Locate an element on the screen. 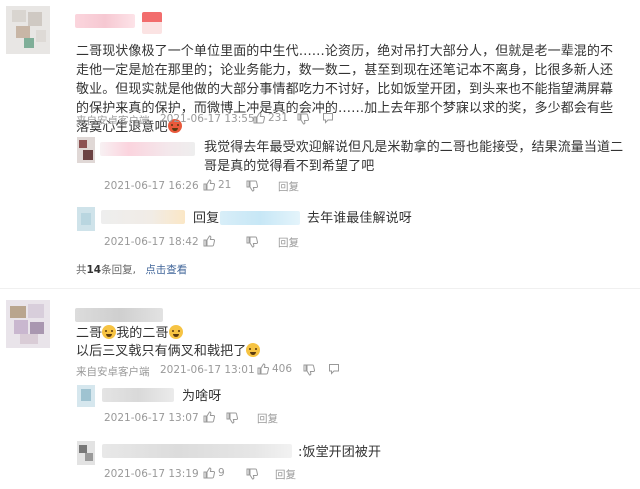  mentioned-username is located at coordinates (260, 218).